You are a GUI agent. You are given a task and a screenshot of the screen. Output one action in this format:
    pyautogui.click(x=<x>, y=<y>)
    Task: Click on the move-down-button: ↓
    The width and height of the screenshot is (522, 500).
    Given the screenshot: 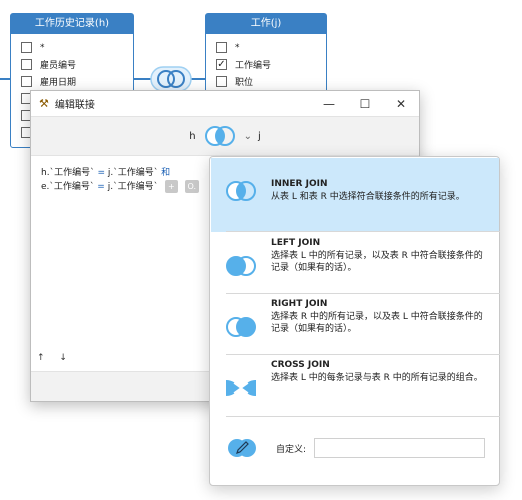 What is the action you would take?
    pyautogui.click(x=63, y=358)
    